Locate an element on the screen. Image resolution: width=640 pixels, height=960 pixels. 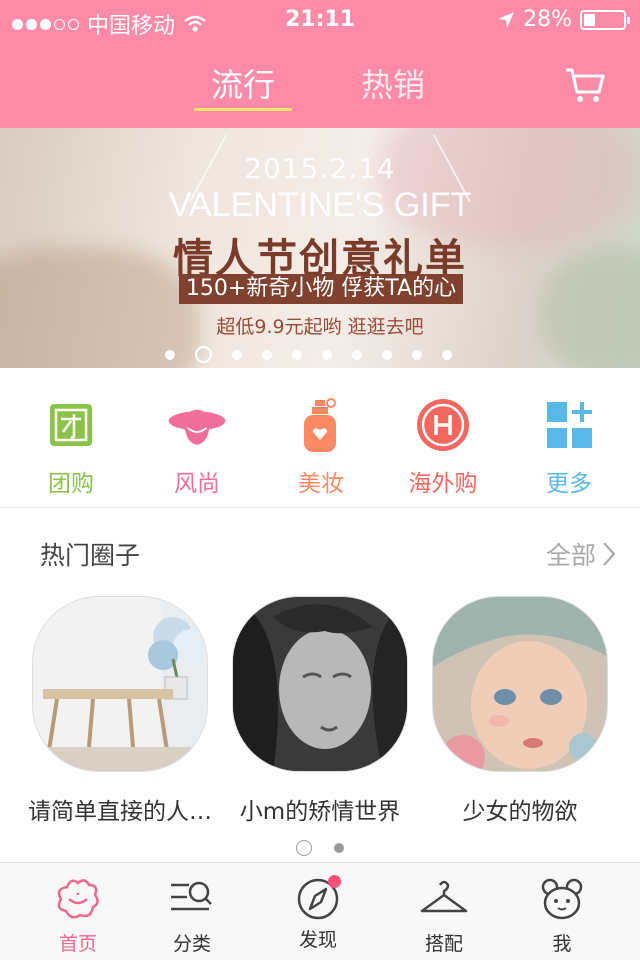
tab-outfit-label: 搭配 is located at coordinates (443, 944).